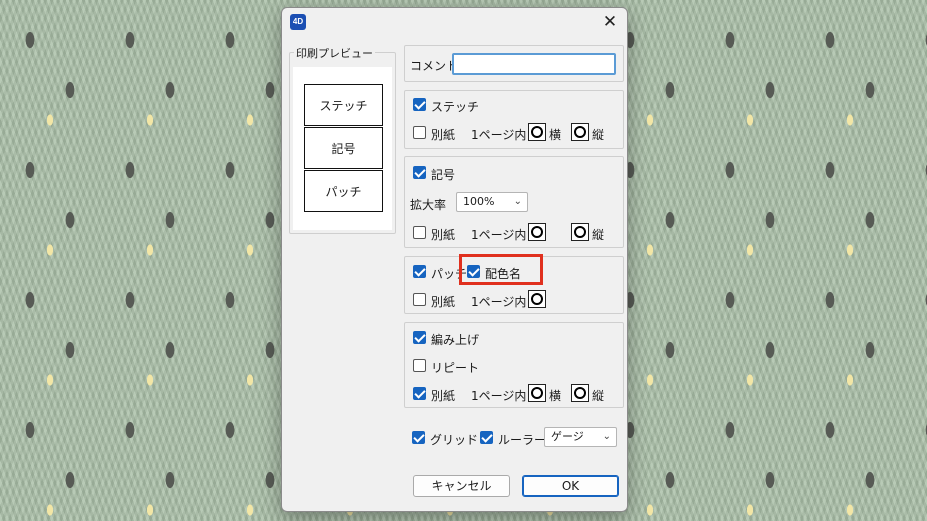  What do you see at coordinates (534, 64) in the screenshot?
I see `comment-input` at bounding box center [534, 64].